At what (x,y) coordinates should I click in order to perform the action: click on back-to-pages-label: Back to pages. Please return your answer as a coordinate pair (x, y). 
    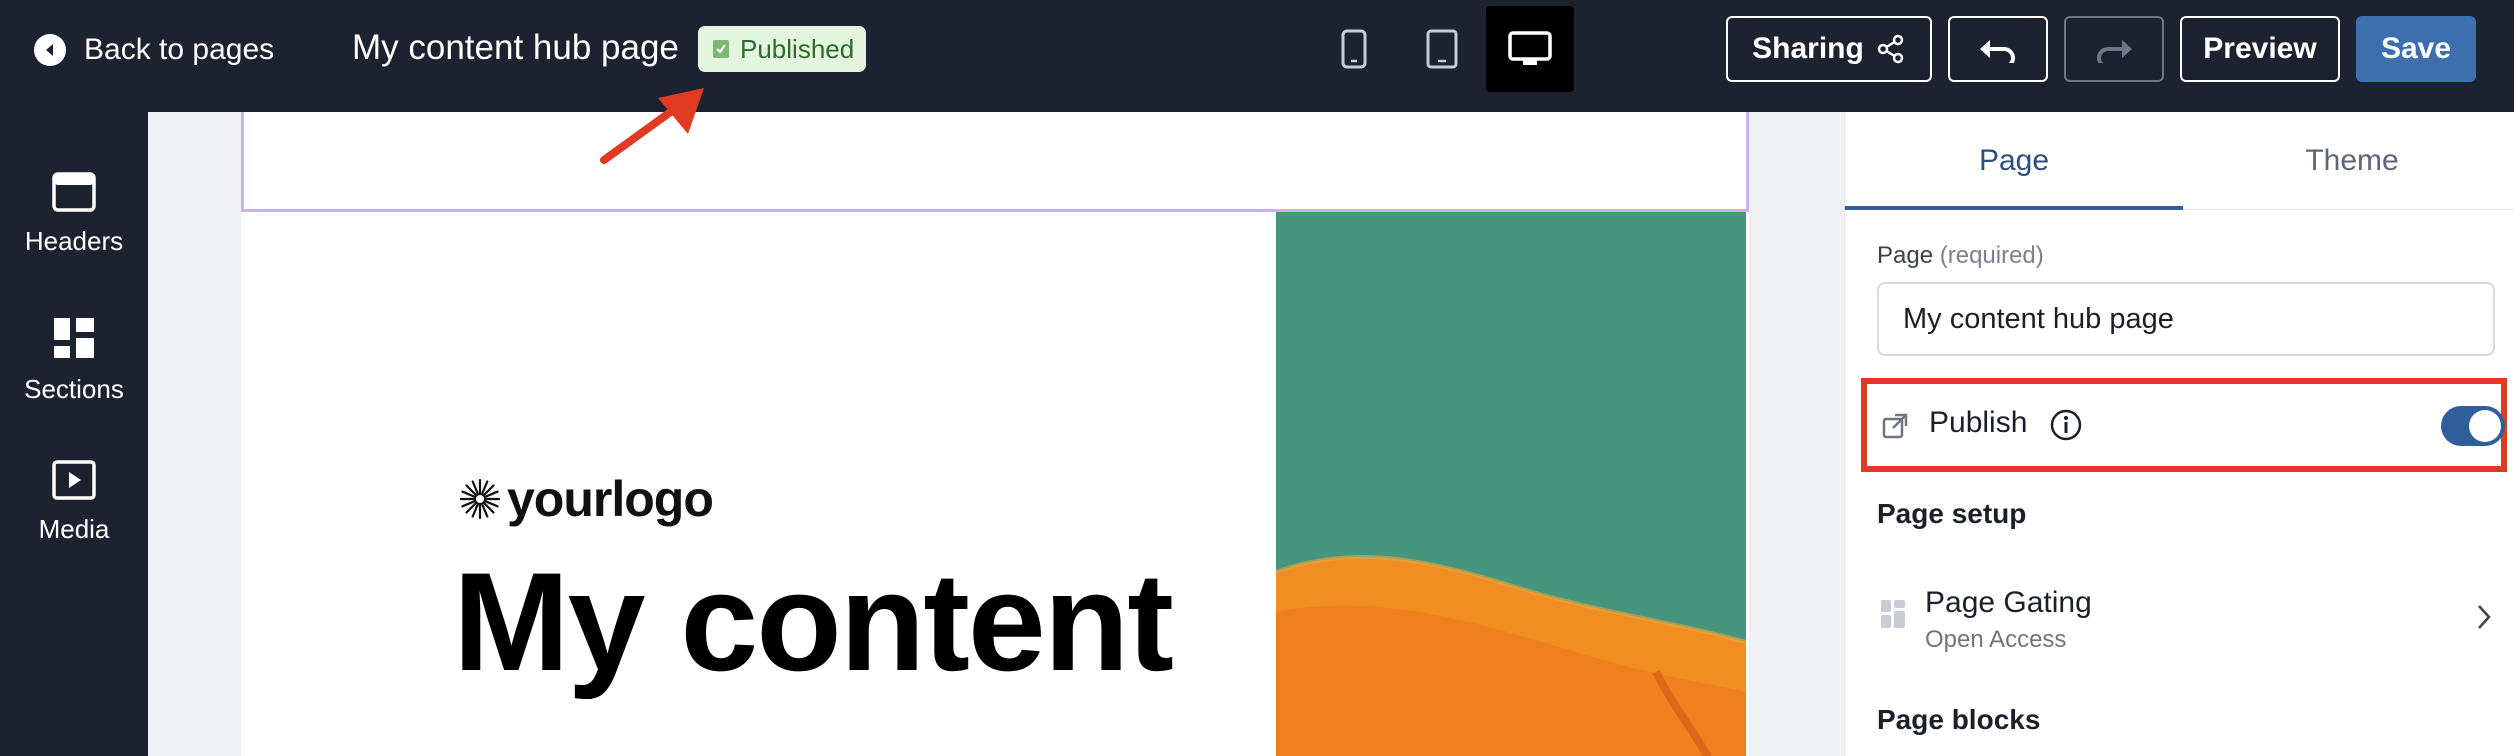
    Looking at the image, I should click on (179, 49).